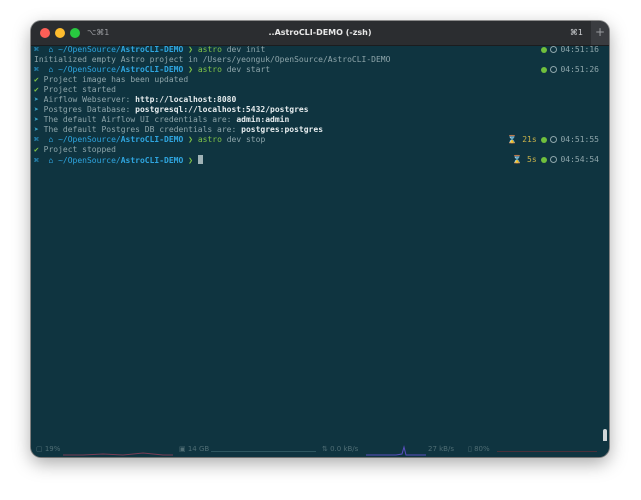  What do you see at coordinates (75, 149) in the screenshot?
I see `output-line: ✔ Project stopped` at bounding box center [75, 149].